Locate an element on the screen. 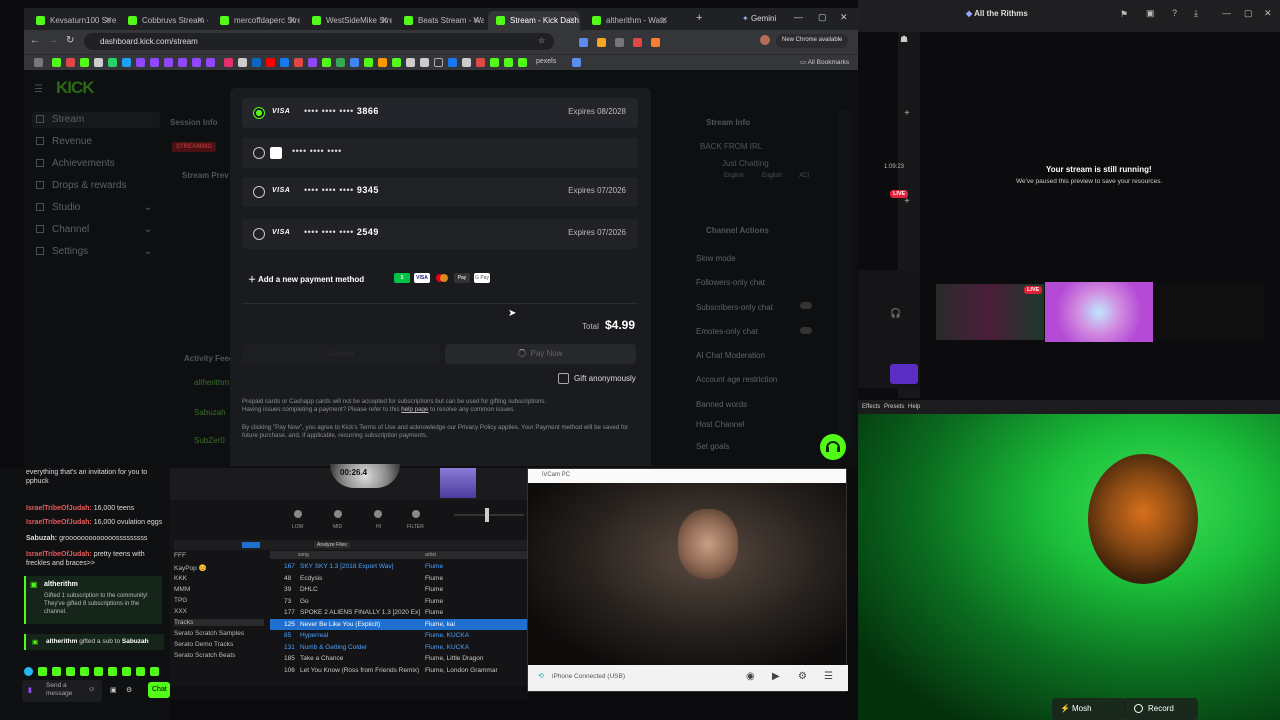  crate-item: MMM is located at coordinates (219, 589).